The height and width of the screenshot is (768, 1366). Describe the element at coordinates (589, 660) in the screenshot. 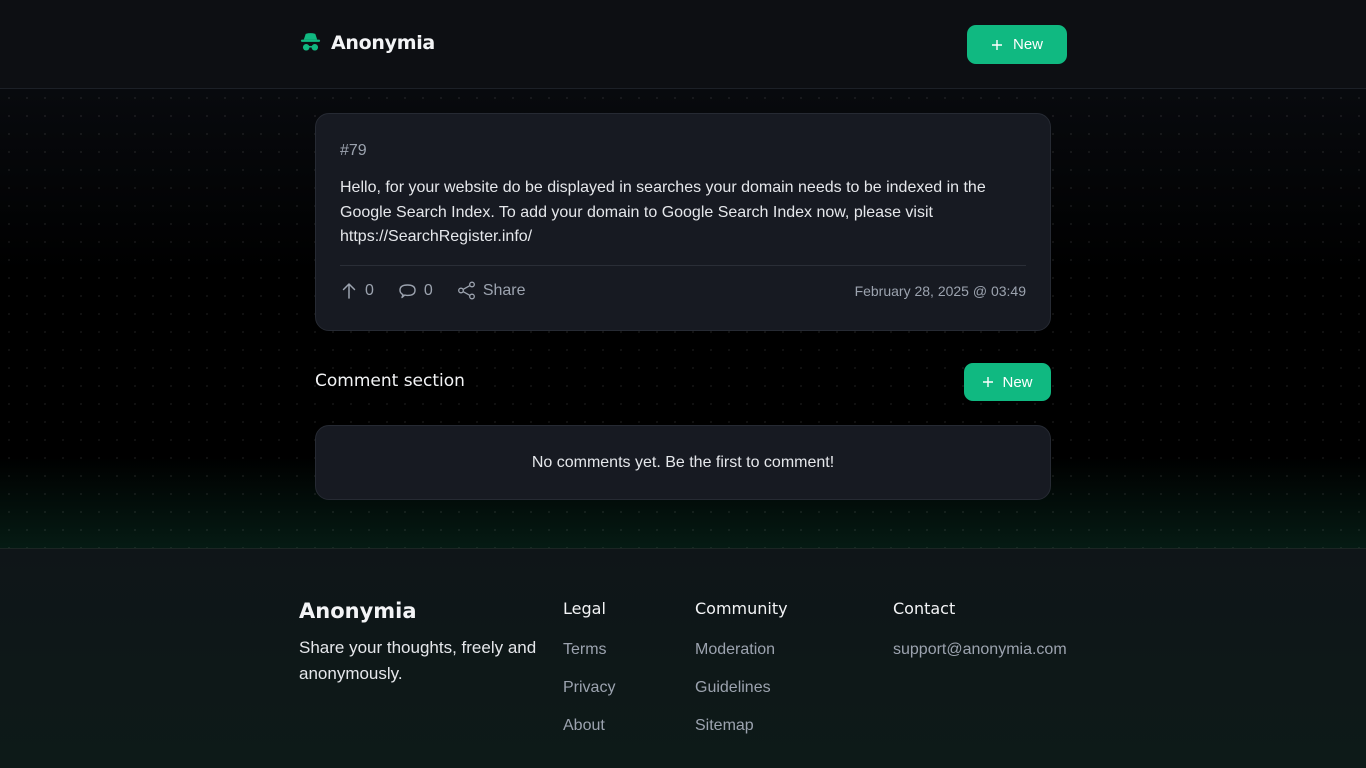

I see `footer-link-terms: Terms` at that location.